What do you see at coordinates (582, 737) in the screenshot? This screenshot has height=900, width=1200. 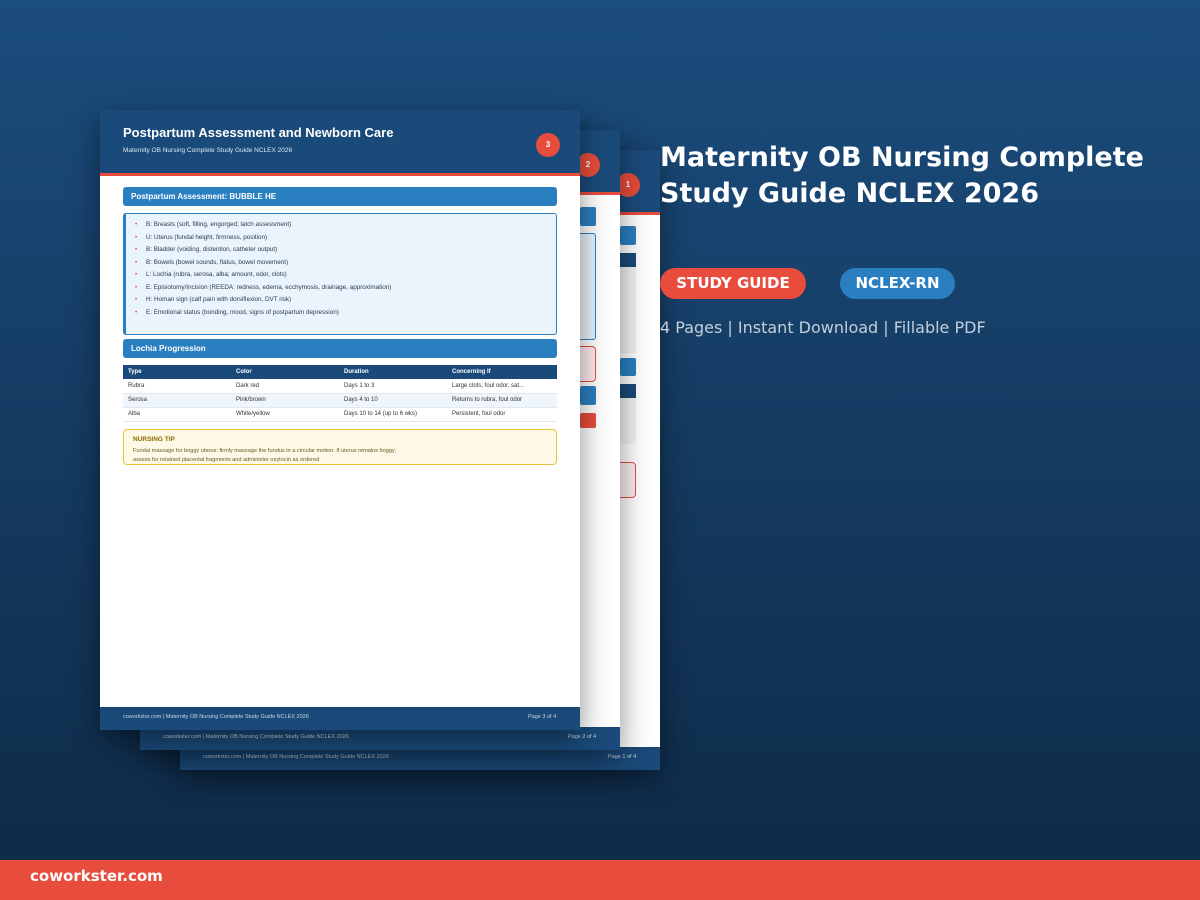 I see `footer-page-label: Page 2 of 4` at bounding box center [582, 737].